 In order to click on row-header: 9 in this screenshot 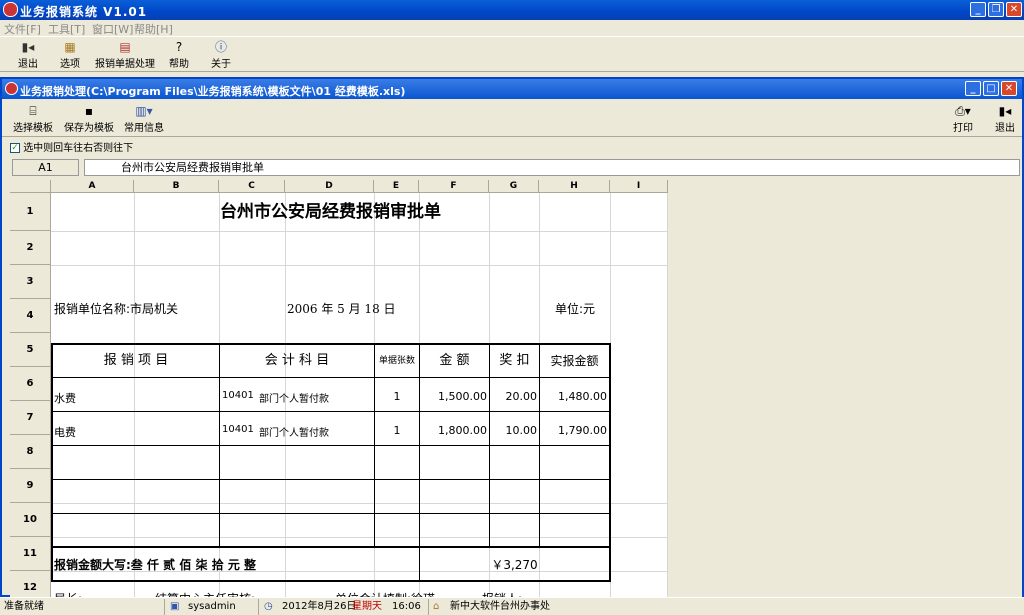, I will do `click(30, 486)`.